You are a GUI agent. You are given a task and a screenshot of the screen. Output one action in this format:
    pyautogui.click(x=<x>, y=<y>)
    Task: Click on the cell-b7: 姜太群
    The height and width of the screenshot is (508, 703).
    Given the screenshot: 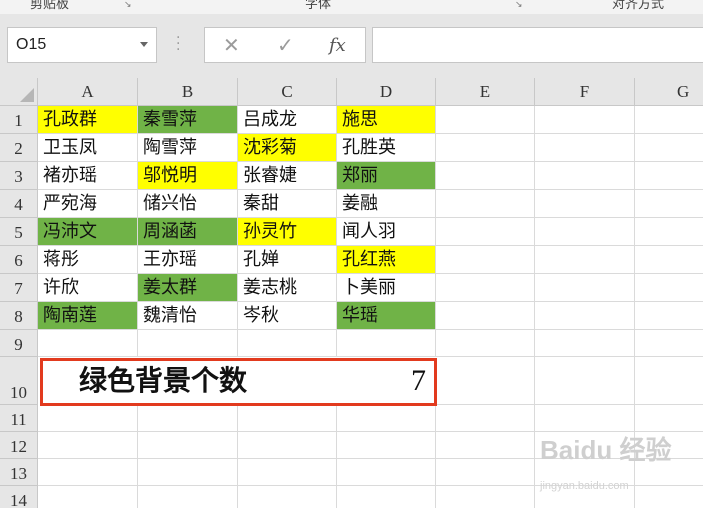 What is the action you would take?
    pyautogui.click(x=188, y=288)
    